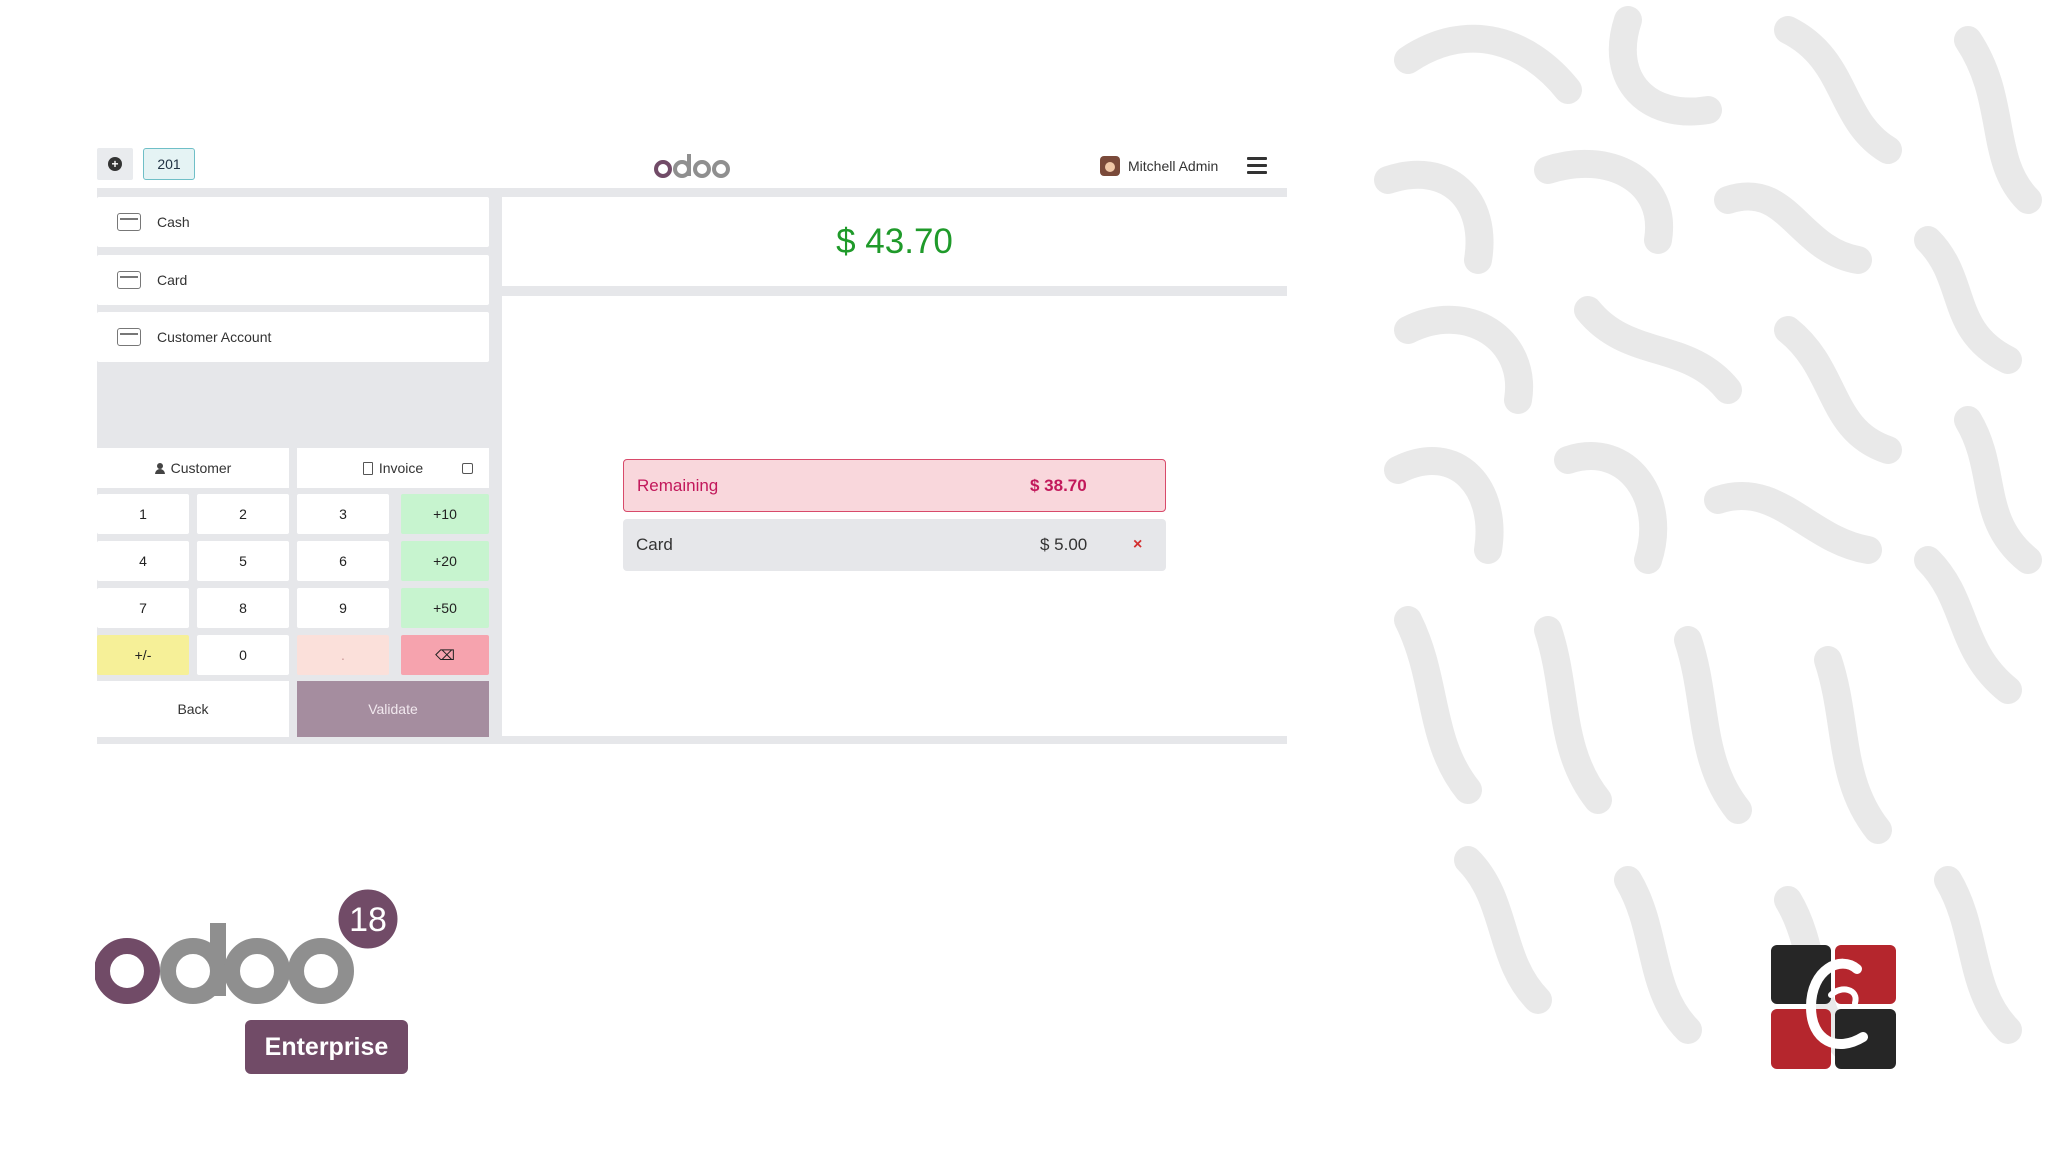  What do you see at coordinates (1257, 165) in the screenshot?
I see `hamburger-menu-icon` at bounding box center [1257, 165].